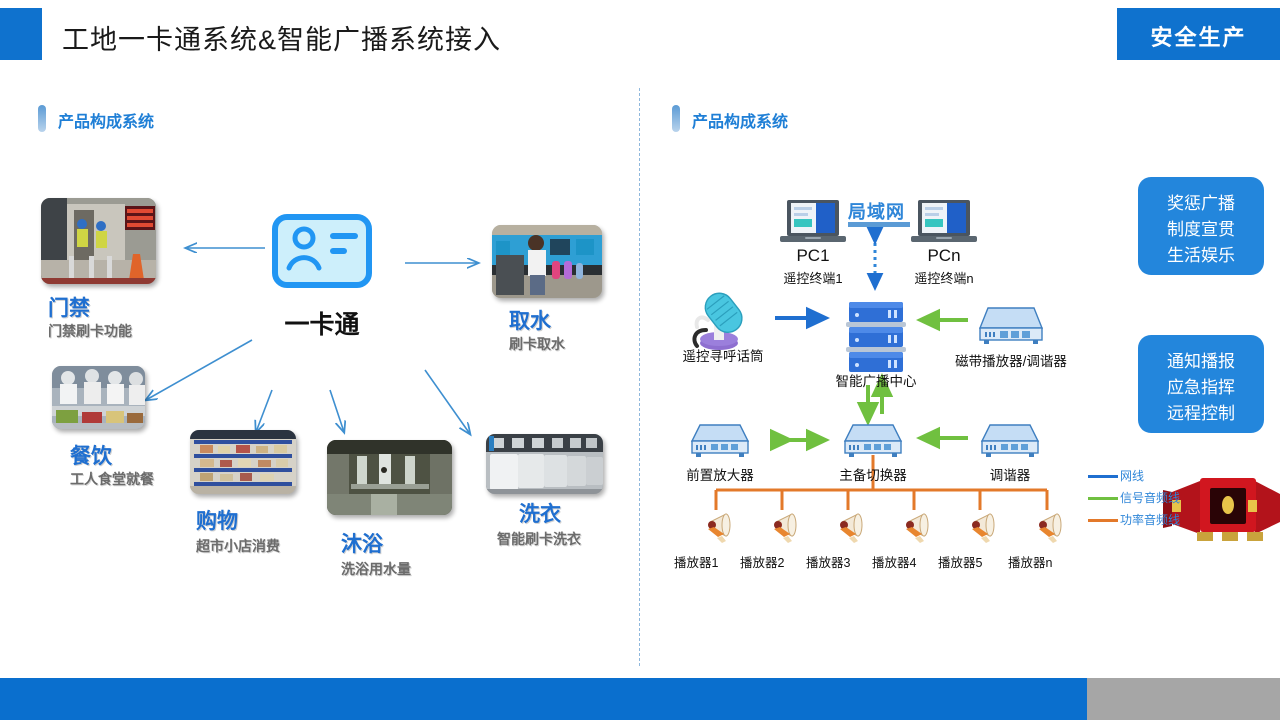  What do you see at coordinates (696, 563) in the screenshot?
I see `speaker-label-0: 播放器1` at bounding box center [696, 563].